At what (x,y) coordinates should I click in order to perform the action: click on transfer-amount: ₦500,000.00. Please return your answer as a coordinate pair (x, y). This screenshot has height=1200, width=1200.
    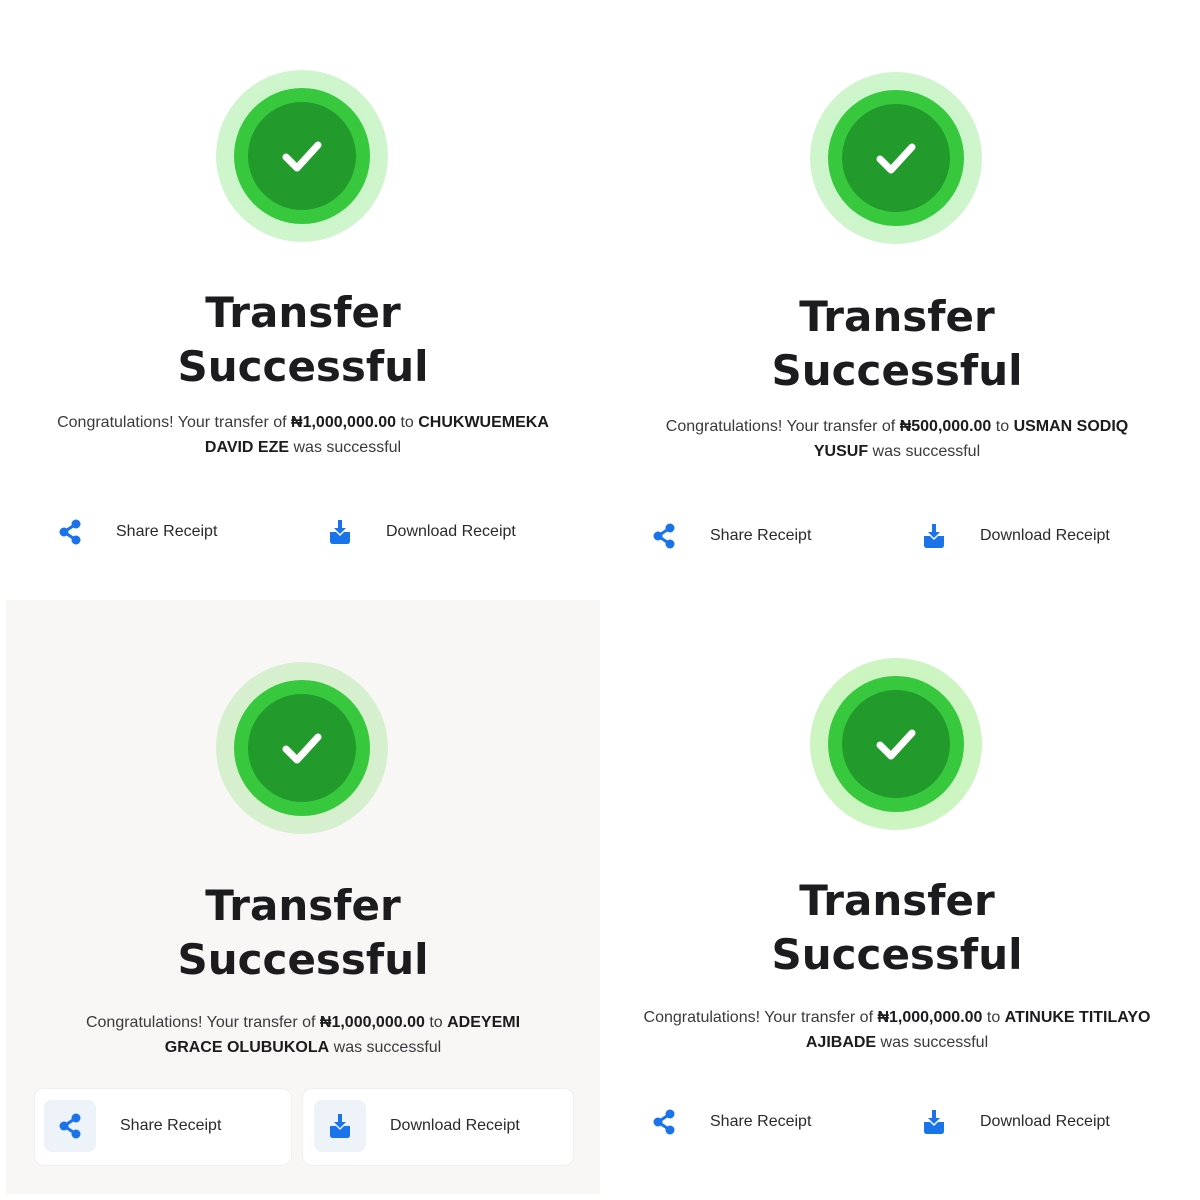
    Looking at the image, I should click on (945, 426).